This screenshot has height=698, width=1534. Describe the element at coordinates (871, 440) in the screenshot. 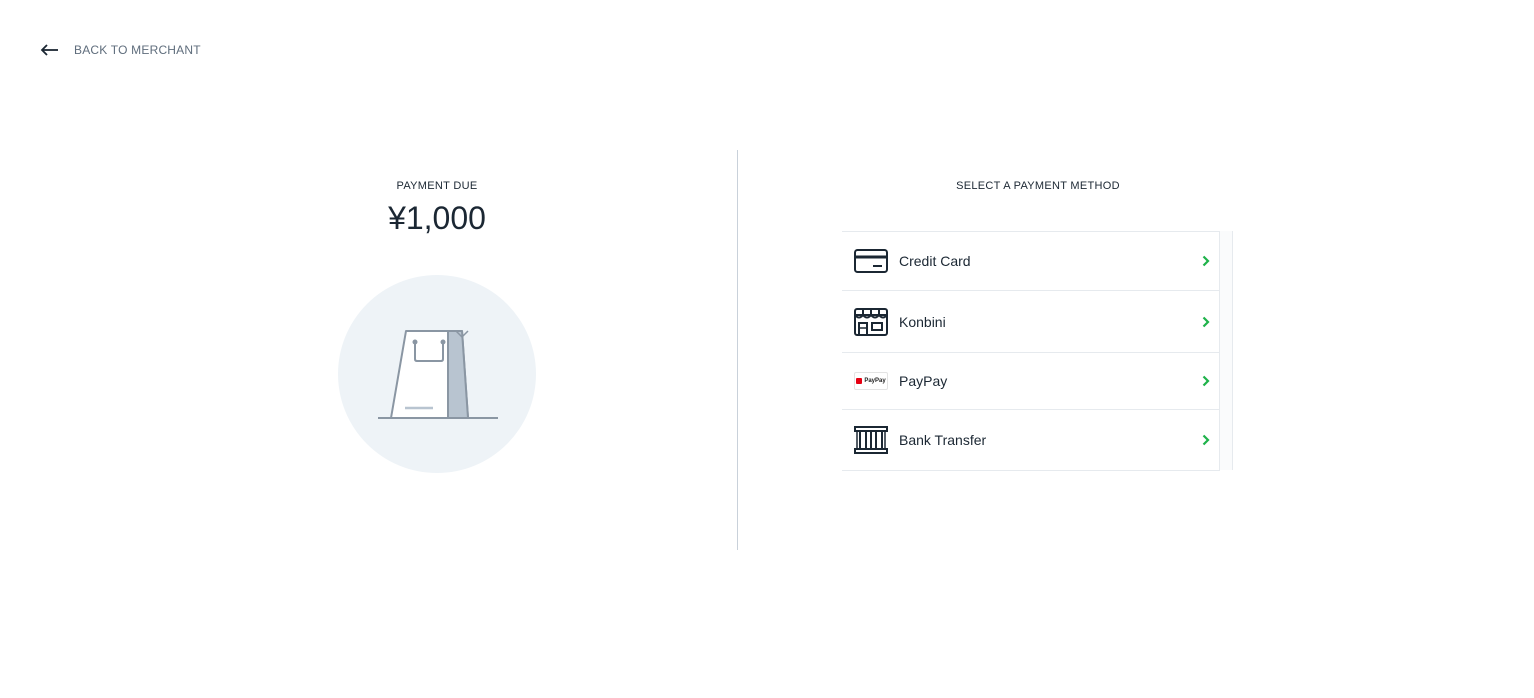

I see `bank-icon` at that location.